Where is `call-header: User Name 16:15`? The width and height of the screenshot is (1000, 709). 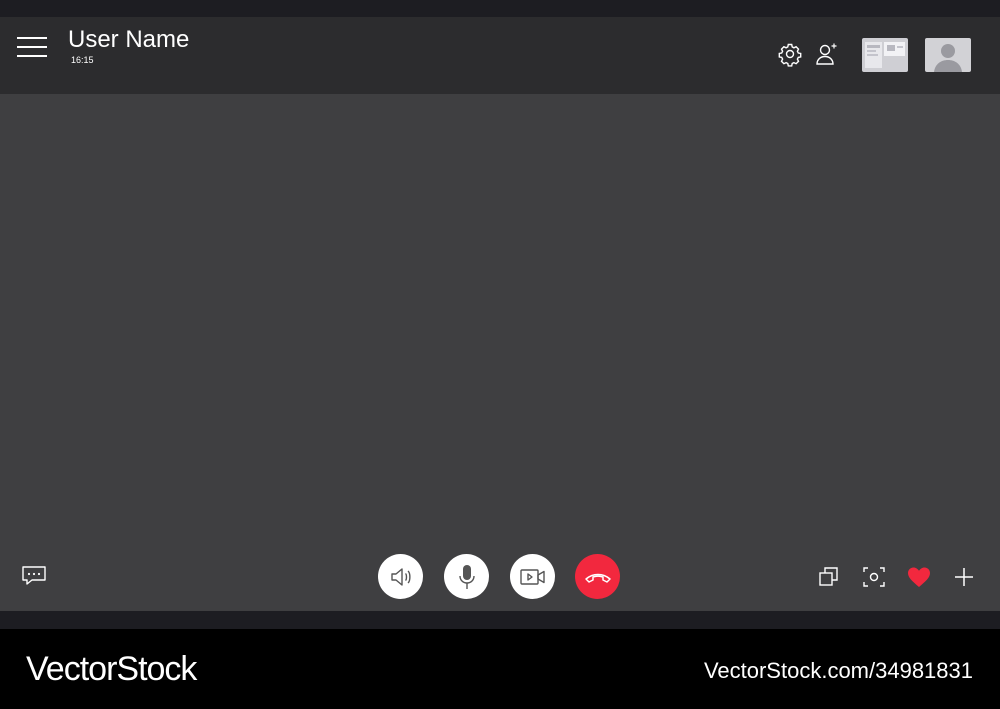 call-header: User Name 16:15 is located at coordinates (500, 55).